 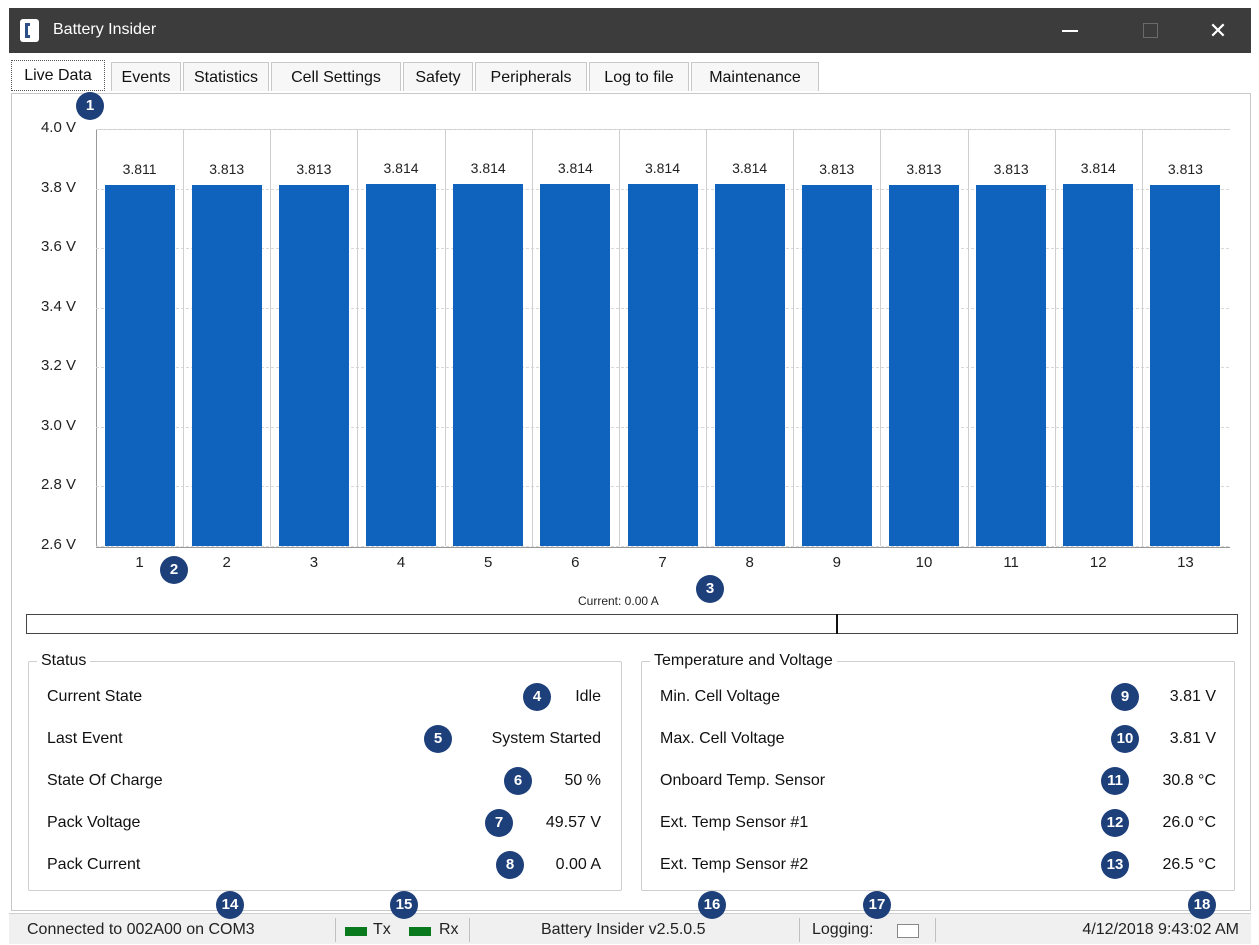 I want to click on logging-label: Logging:, so click(x=843, y=929).